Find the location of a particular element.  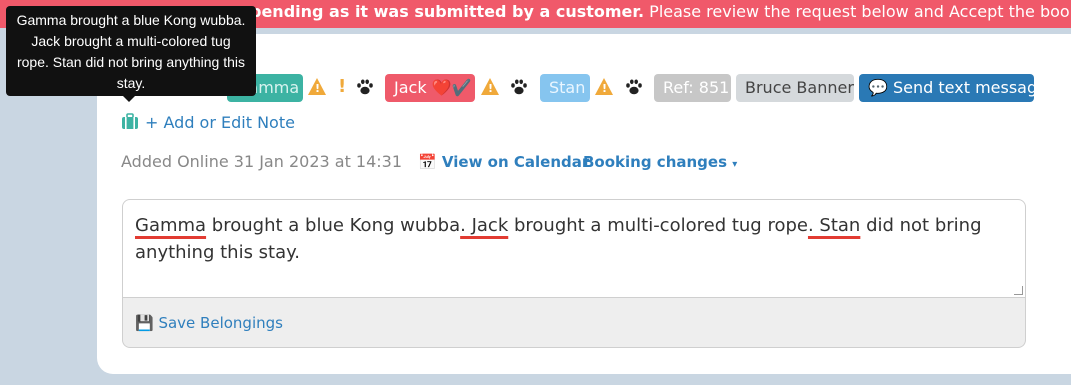

pet-badge-jack-label: Jack is located at coordinates (410, 87).